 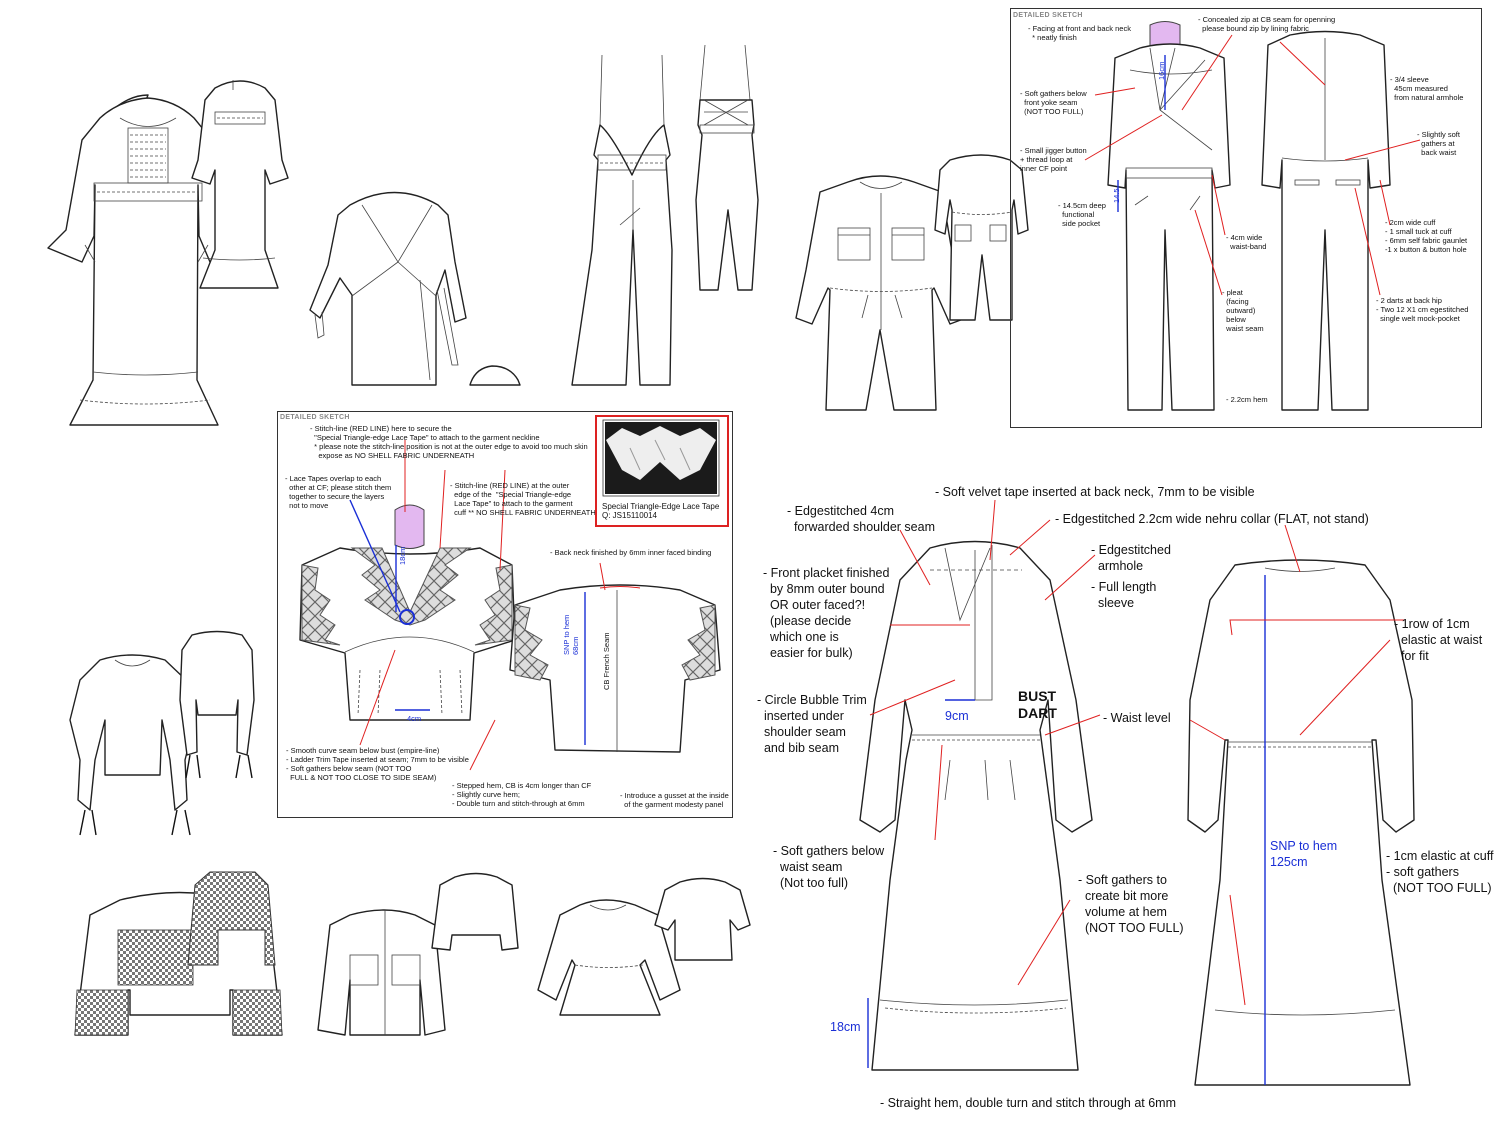 I want to click on dim-14-5: 14.5, so click(x=1116, y=195).